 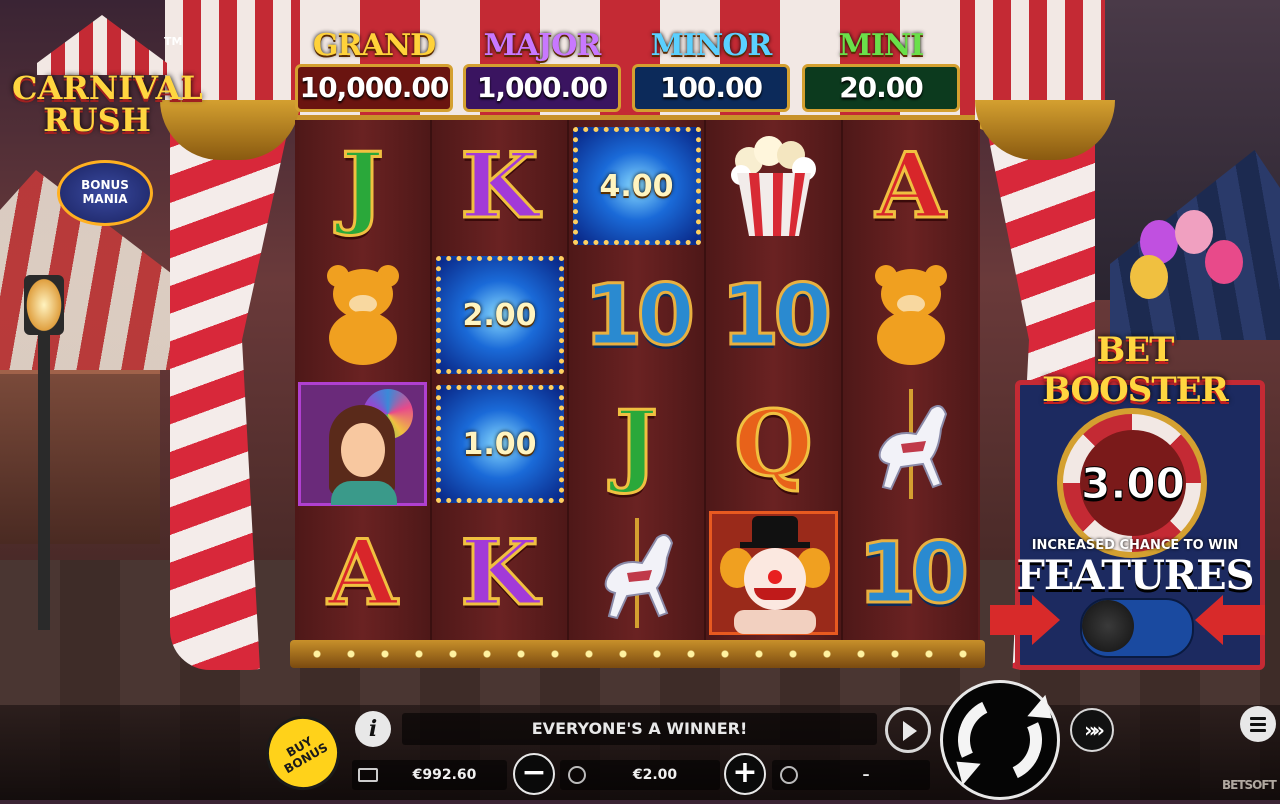 I want to click on reel-cell: 1.00, so click(x=499, y=444).